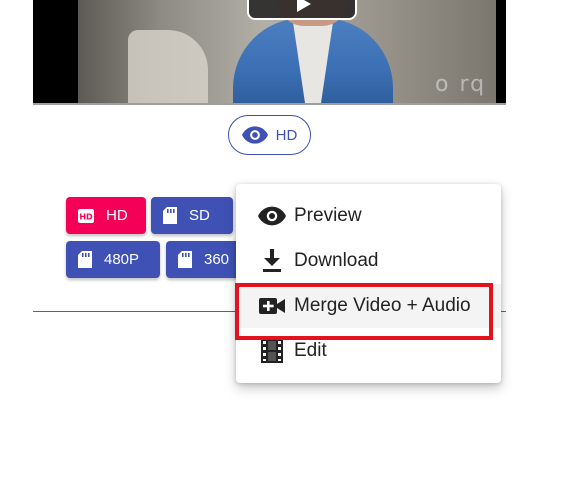  I want to click on video-watermark: o rq, so click(461, 84).